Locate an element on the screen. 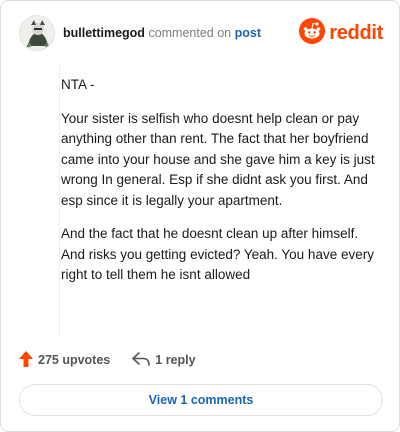  reply-button: 1 reply is located at coordinates (164, 360).